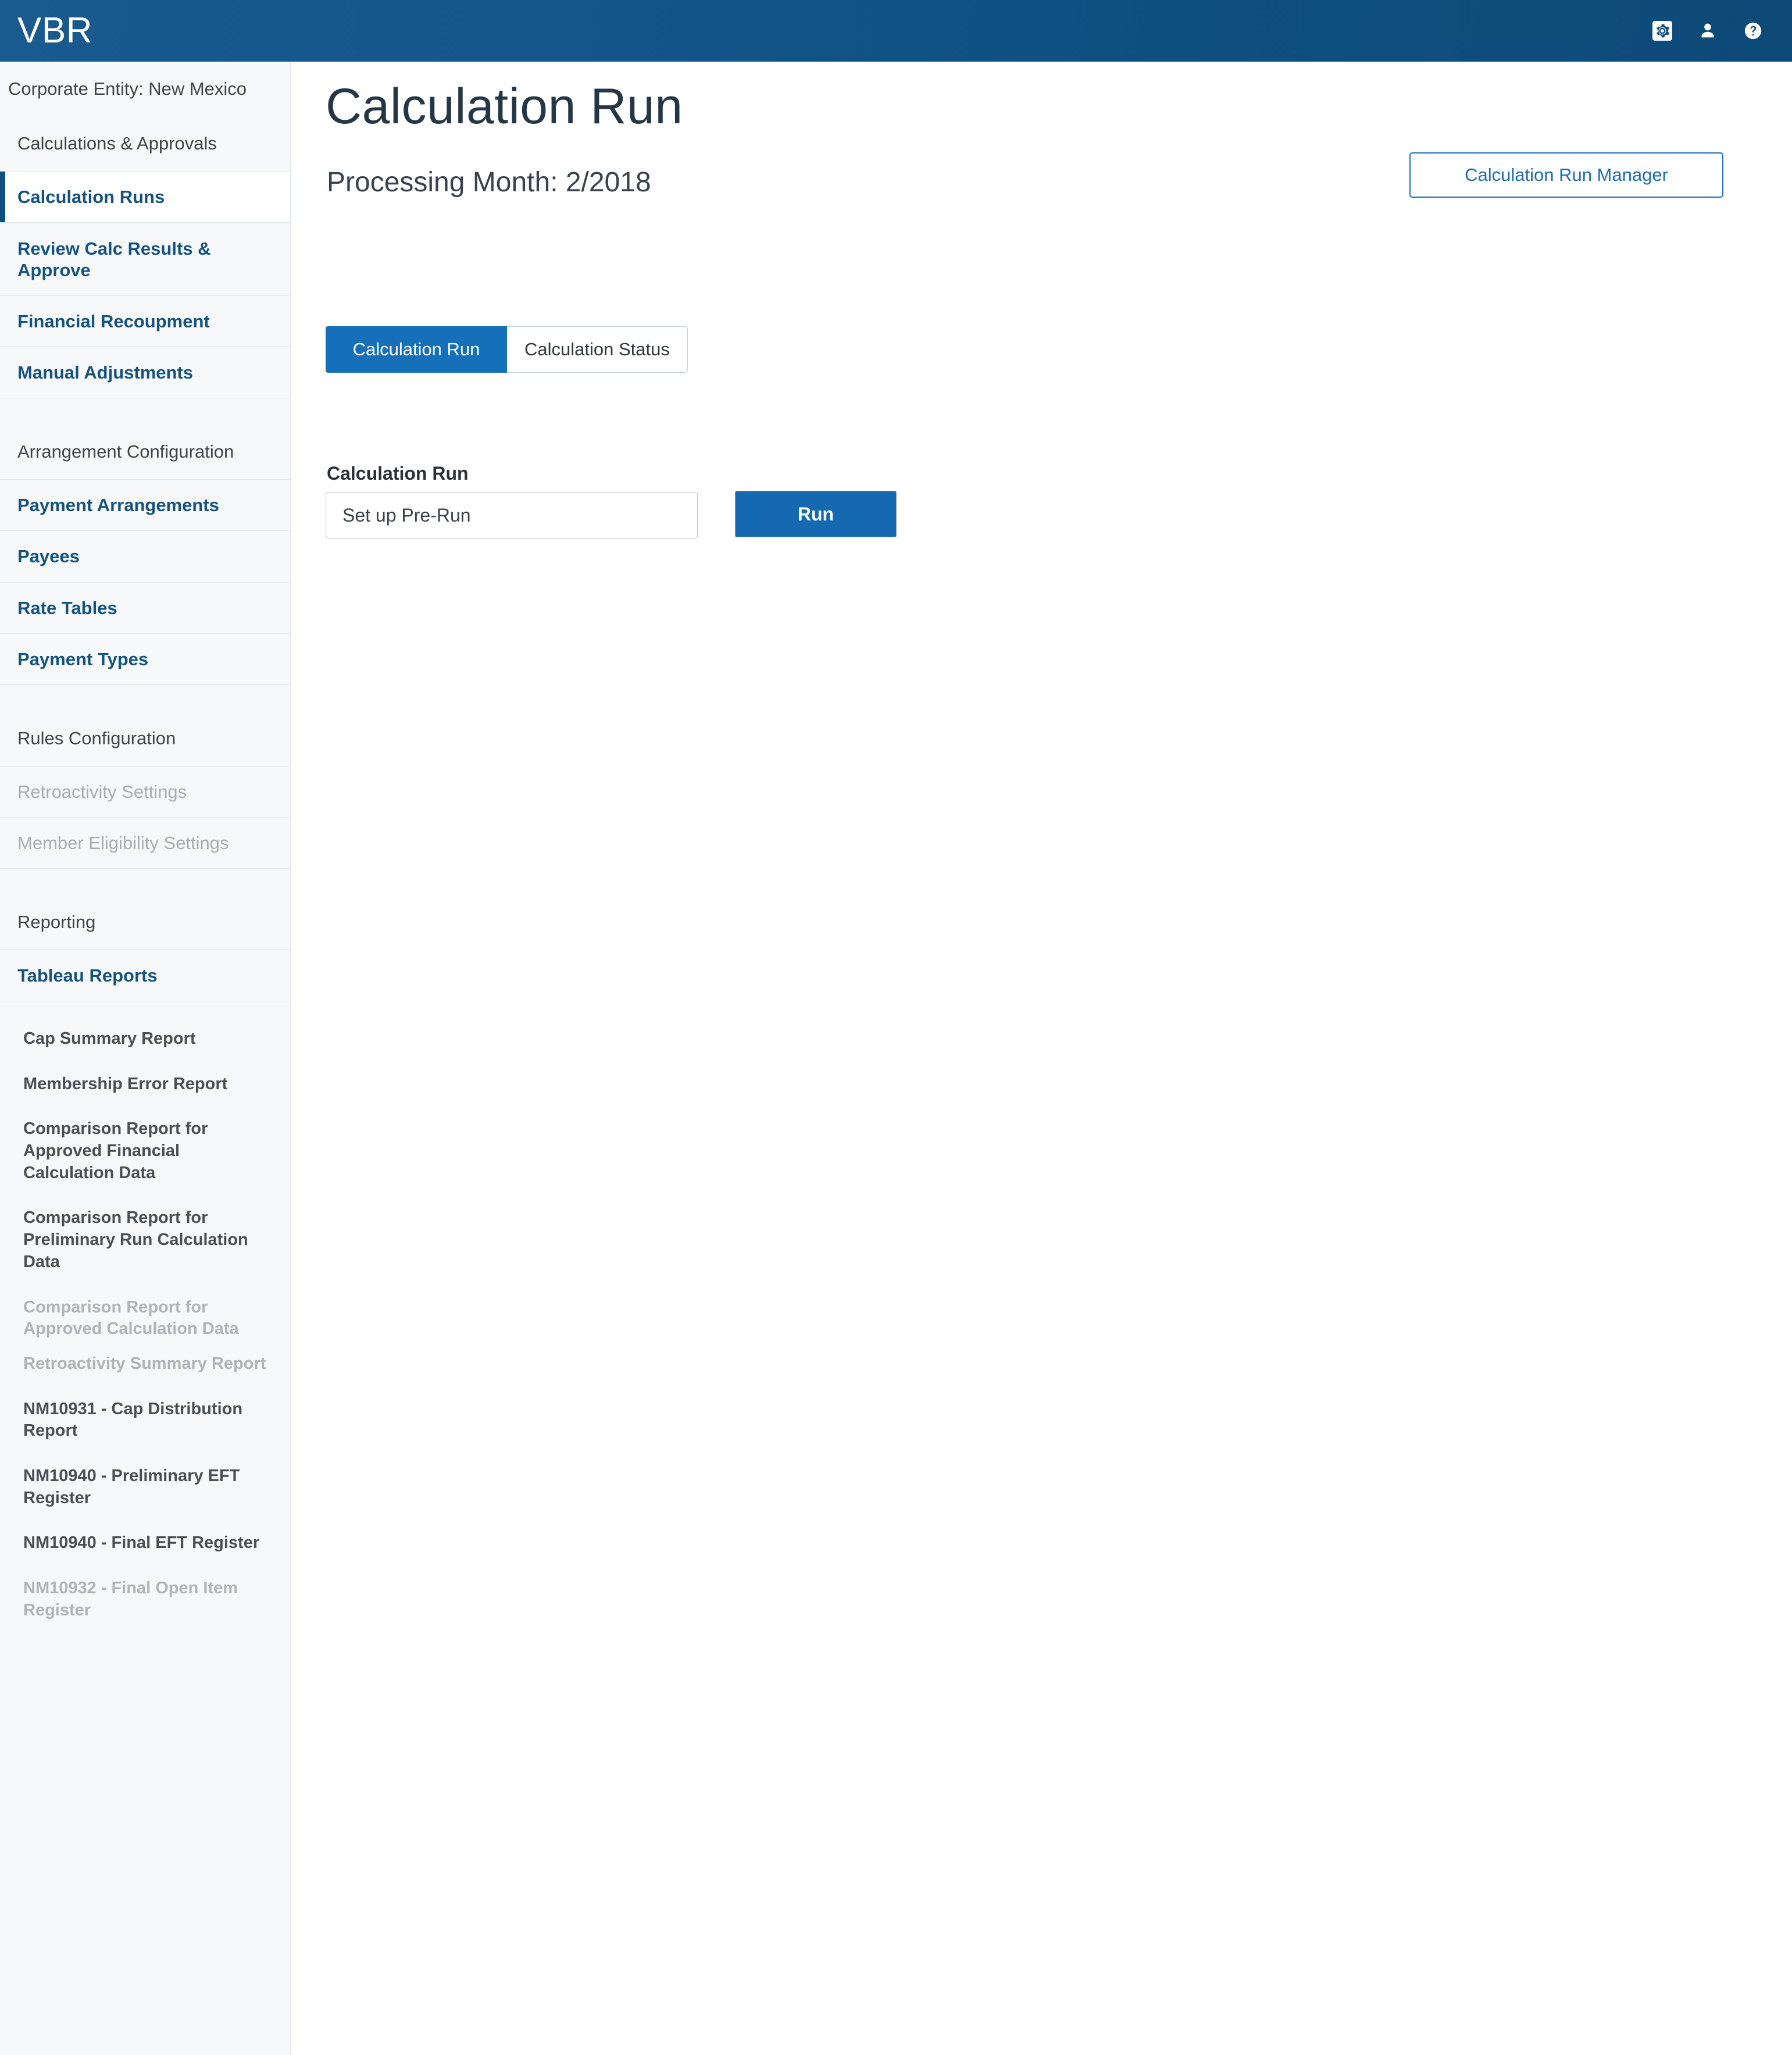  I want to click on sidebar-group-arrangement-configuration: Arrangement Configuration, so click(126, 451).